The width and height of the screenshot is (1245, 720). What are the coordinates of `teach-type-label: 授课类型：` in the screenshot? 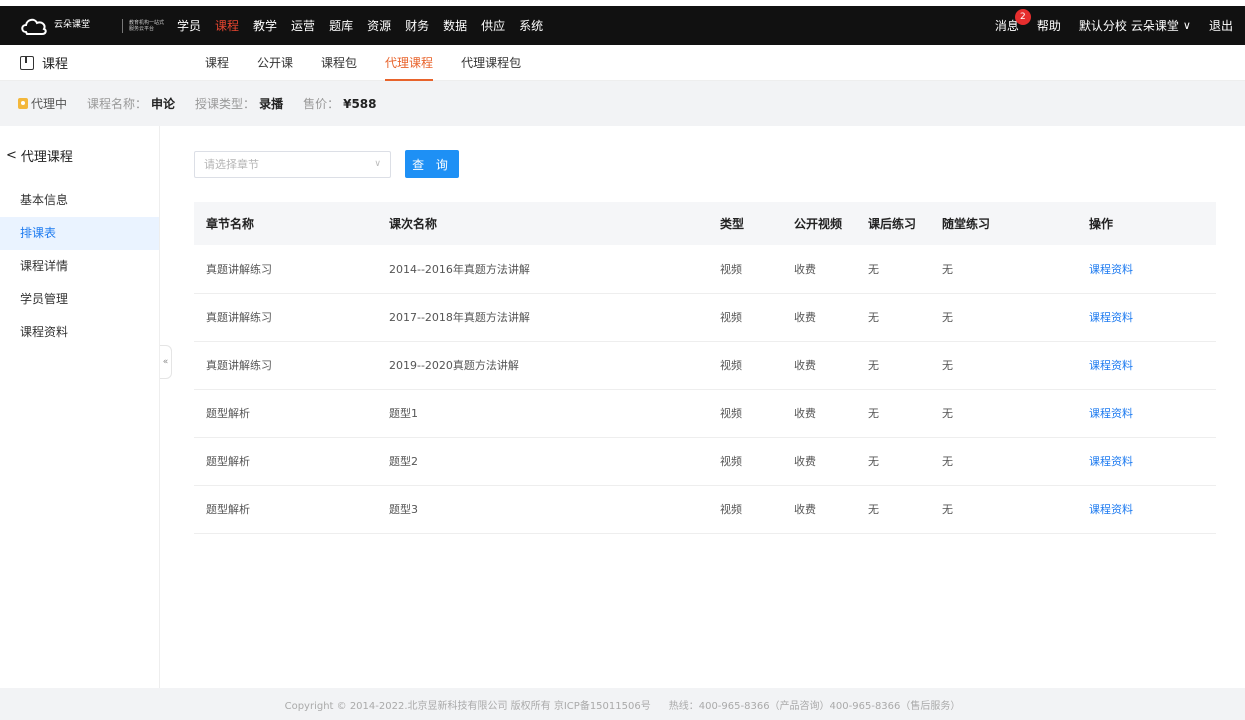 It's located at (225, 104).